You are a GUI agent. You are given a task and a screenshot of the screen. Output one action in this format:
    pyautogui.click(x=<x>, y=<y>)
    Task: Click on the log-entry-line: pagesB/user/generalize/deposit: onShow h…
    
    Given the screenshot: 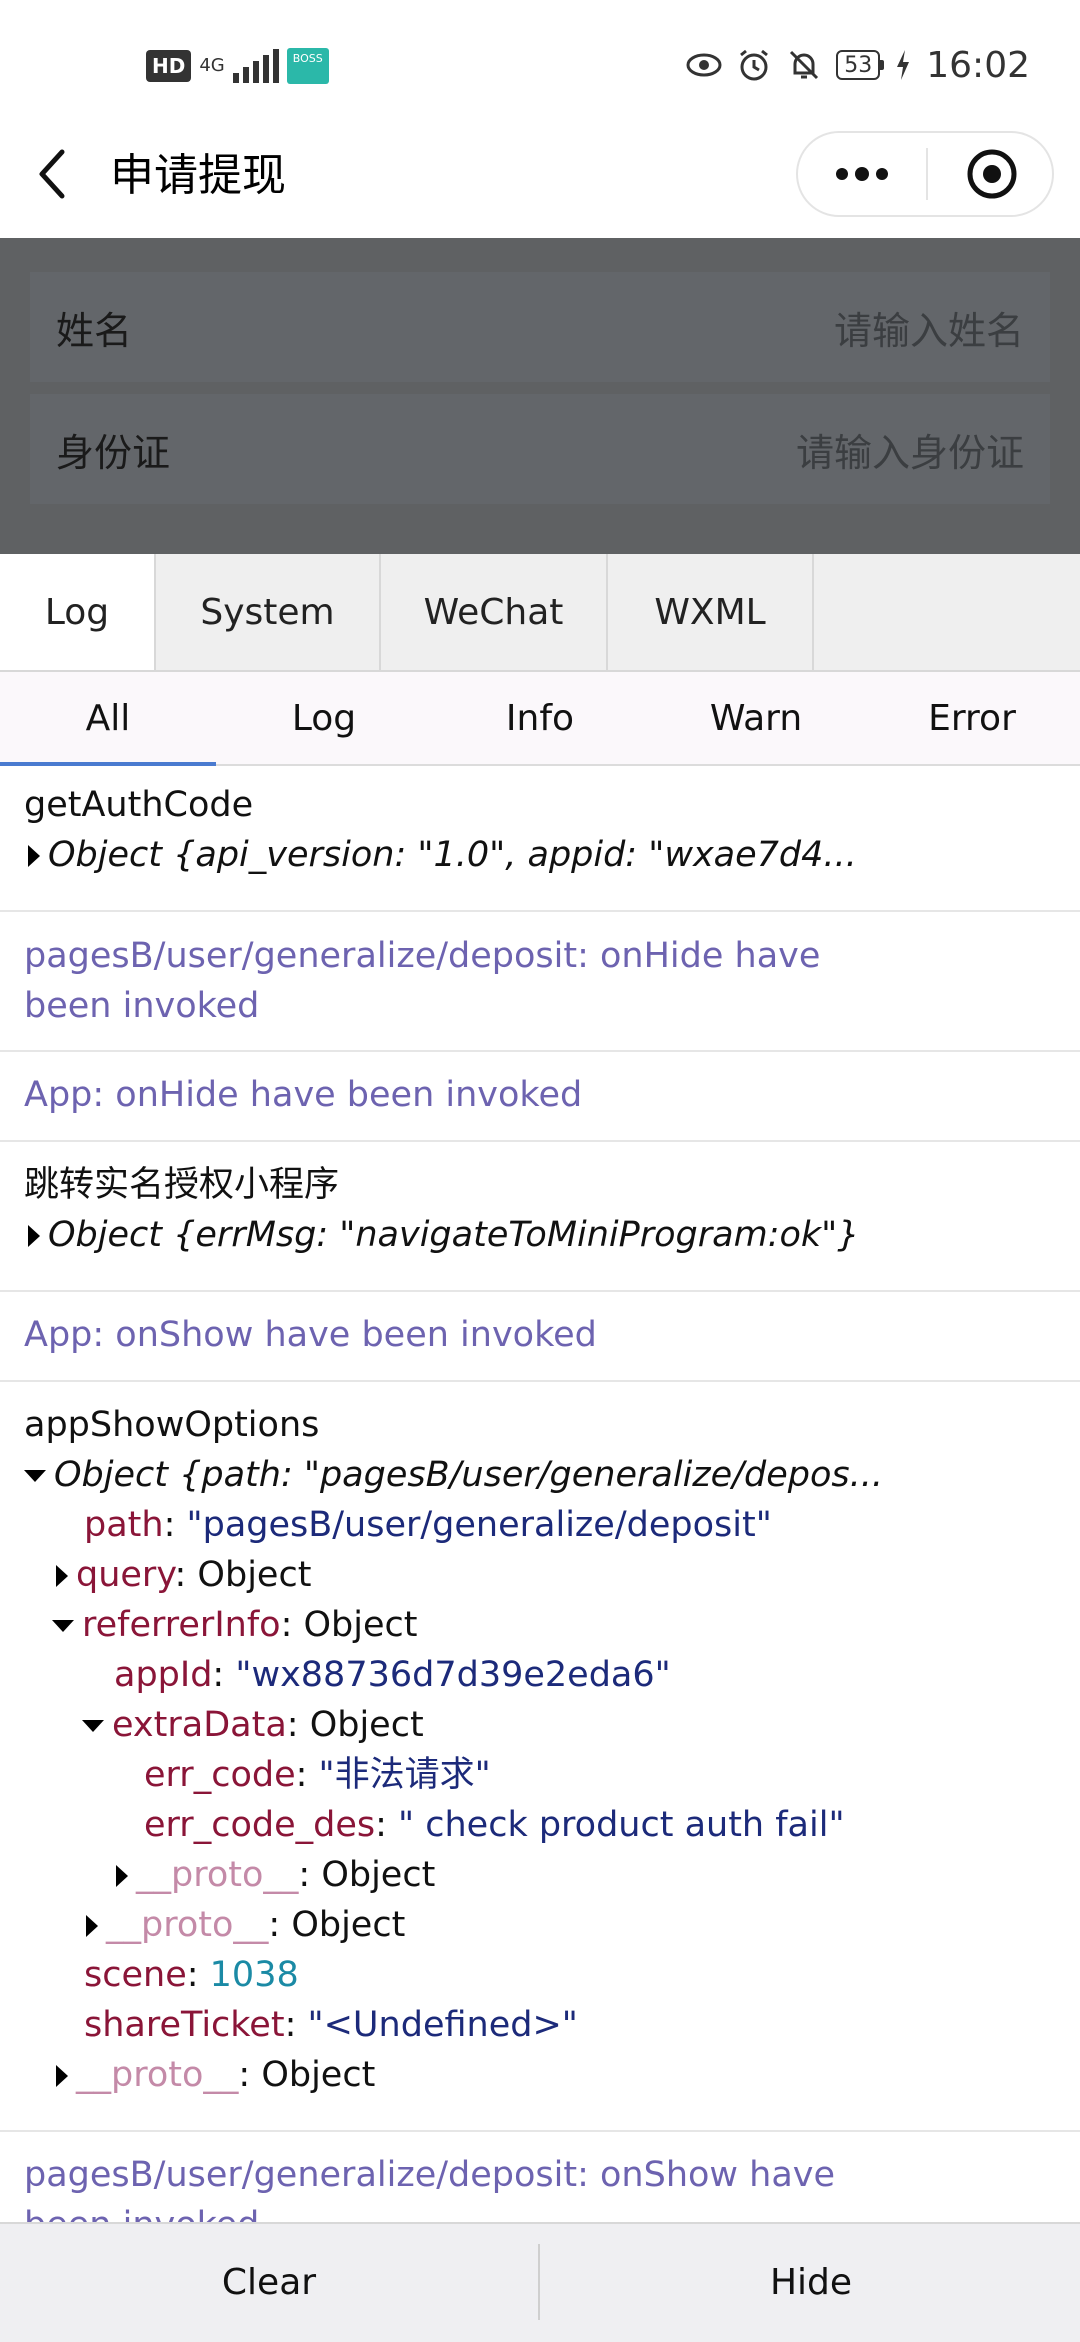 What is the action you would take?
    pyautogui.click(x=430, y=2175)
    